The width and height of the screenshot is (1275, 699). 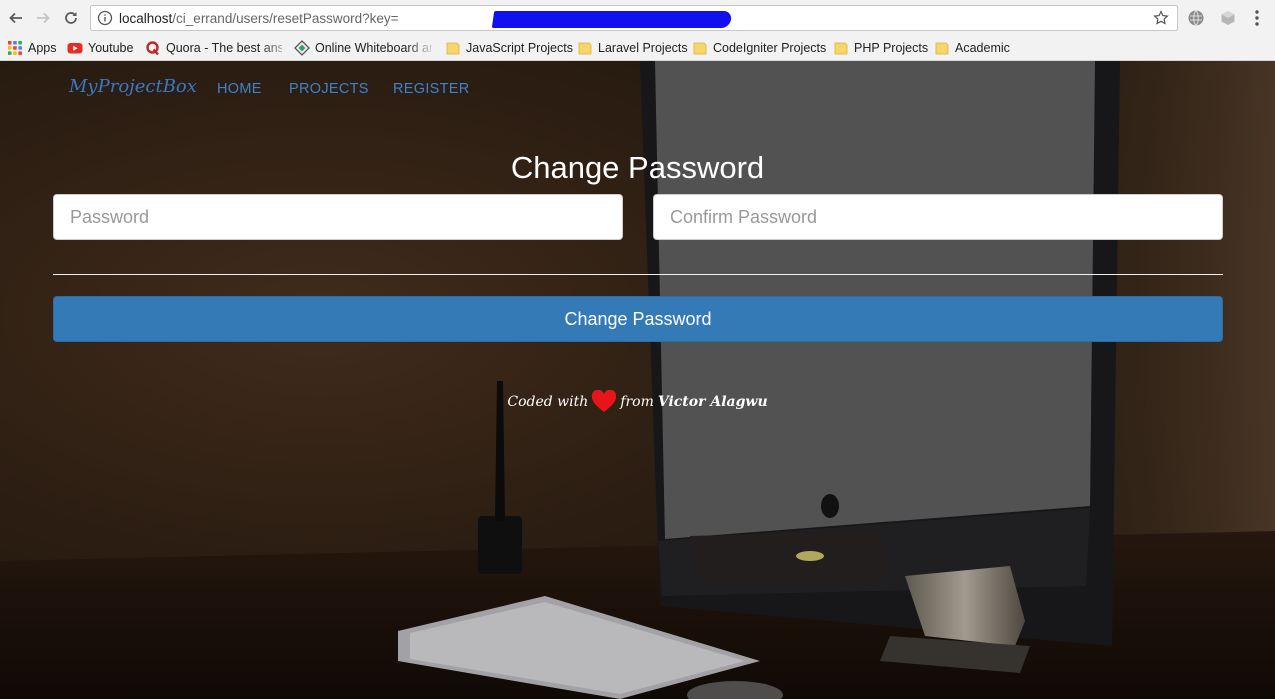 What do you see at coordinates (938, 217) in the screenshot?
I see `confirm-password-input` at bounding box center [938, 217].